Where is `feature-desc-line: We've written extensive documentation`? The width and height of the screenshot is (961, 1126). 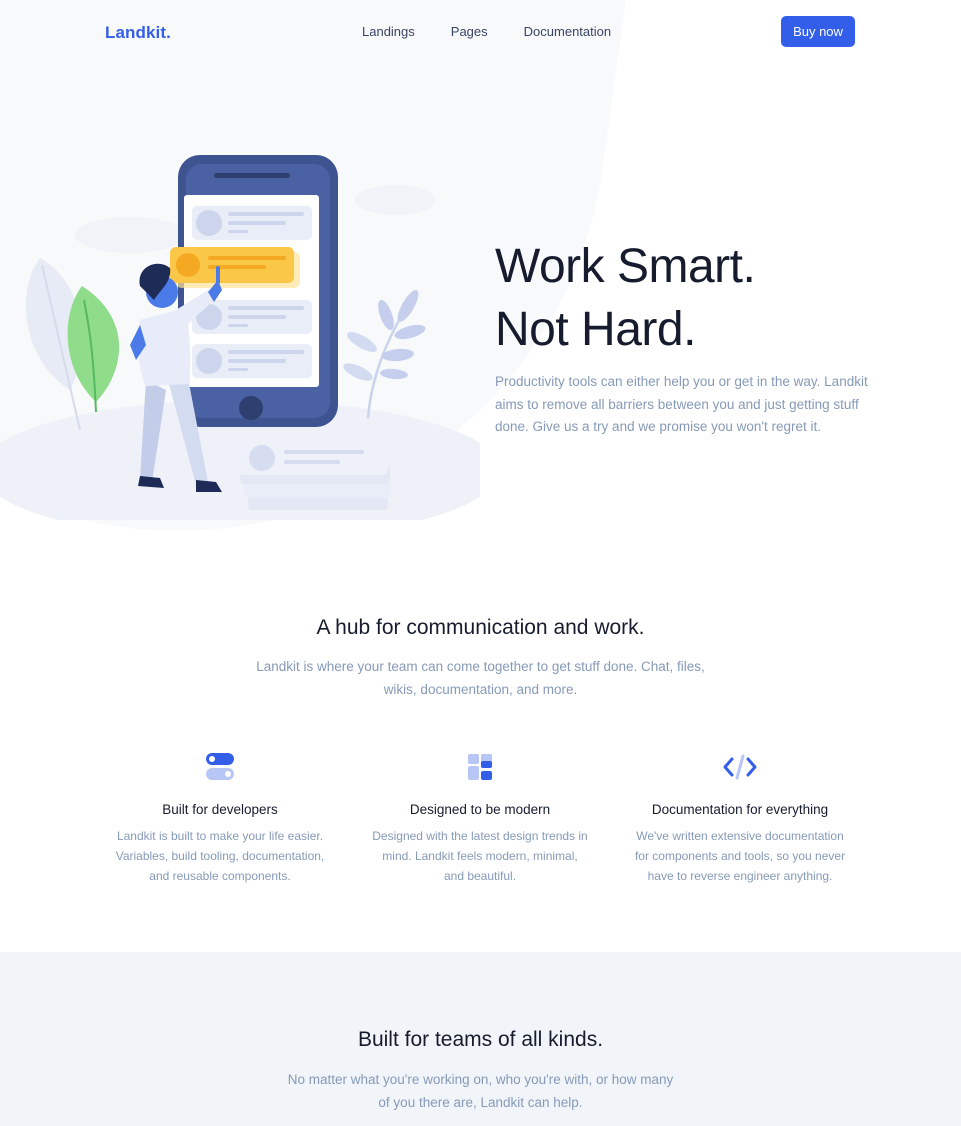 feature-desc-line: We've written extensive documentation is located at coordinates (740, 836).